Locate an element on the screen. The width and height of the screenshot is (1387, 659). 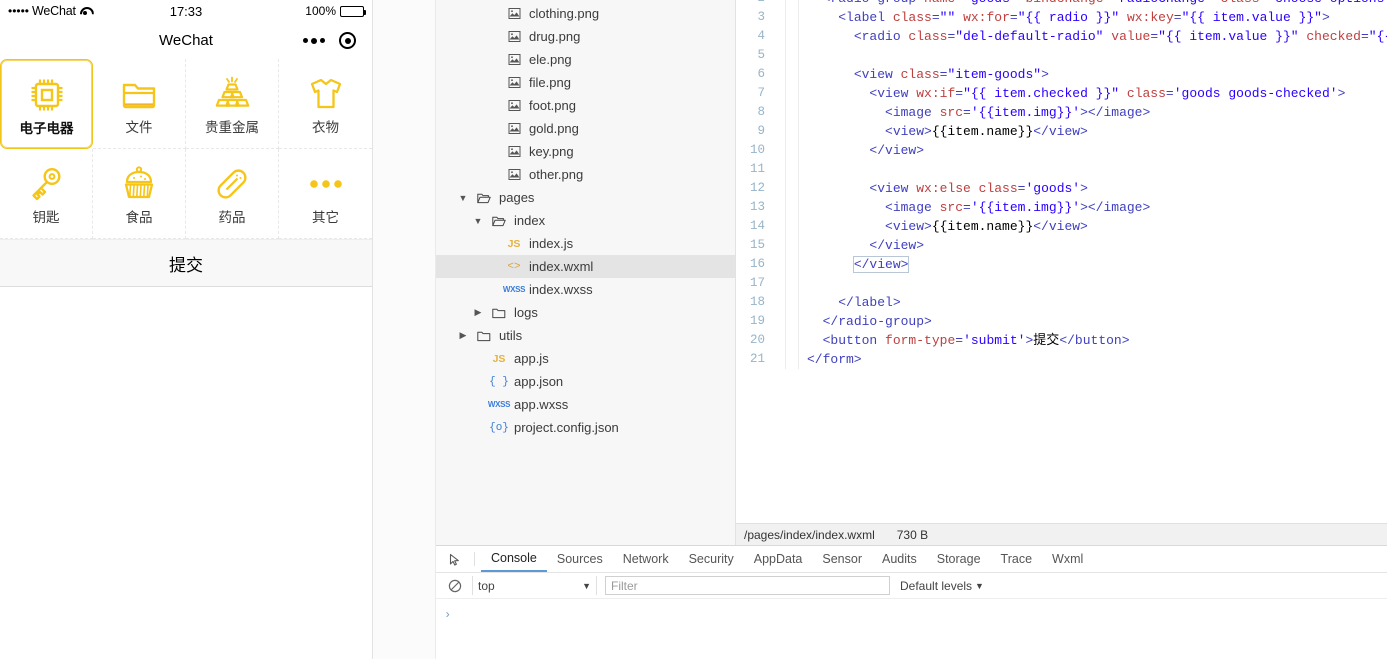
file-tree-row: ▶ other.png is located at coordinates (585, 174).